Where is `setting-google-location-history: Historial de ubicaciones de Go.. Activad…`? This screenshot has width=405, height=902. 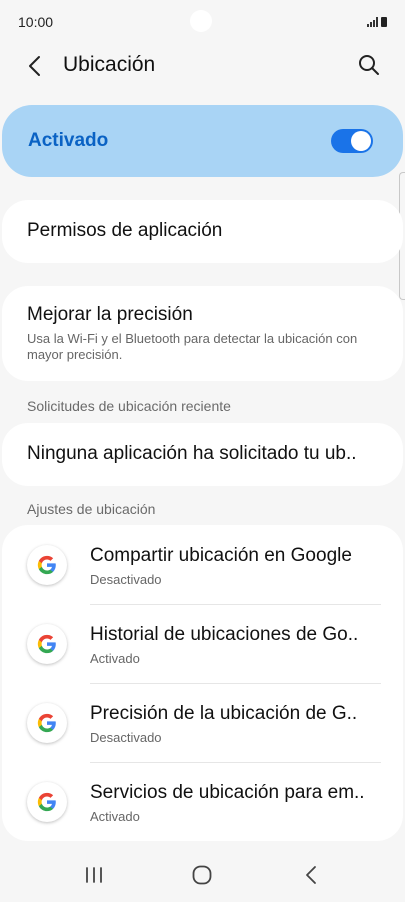
setting-google-location-history: Historial de ubicaciones de Go.. Activad… is located at coordinates (202, 643).